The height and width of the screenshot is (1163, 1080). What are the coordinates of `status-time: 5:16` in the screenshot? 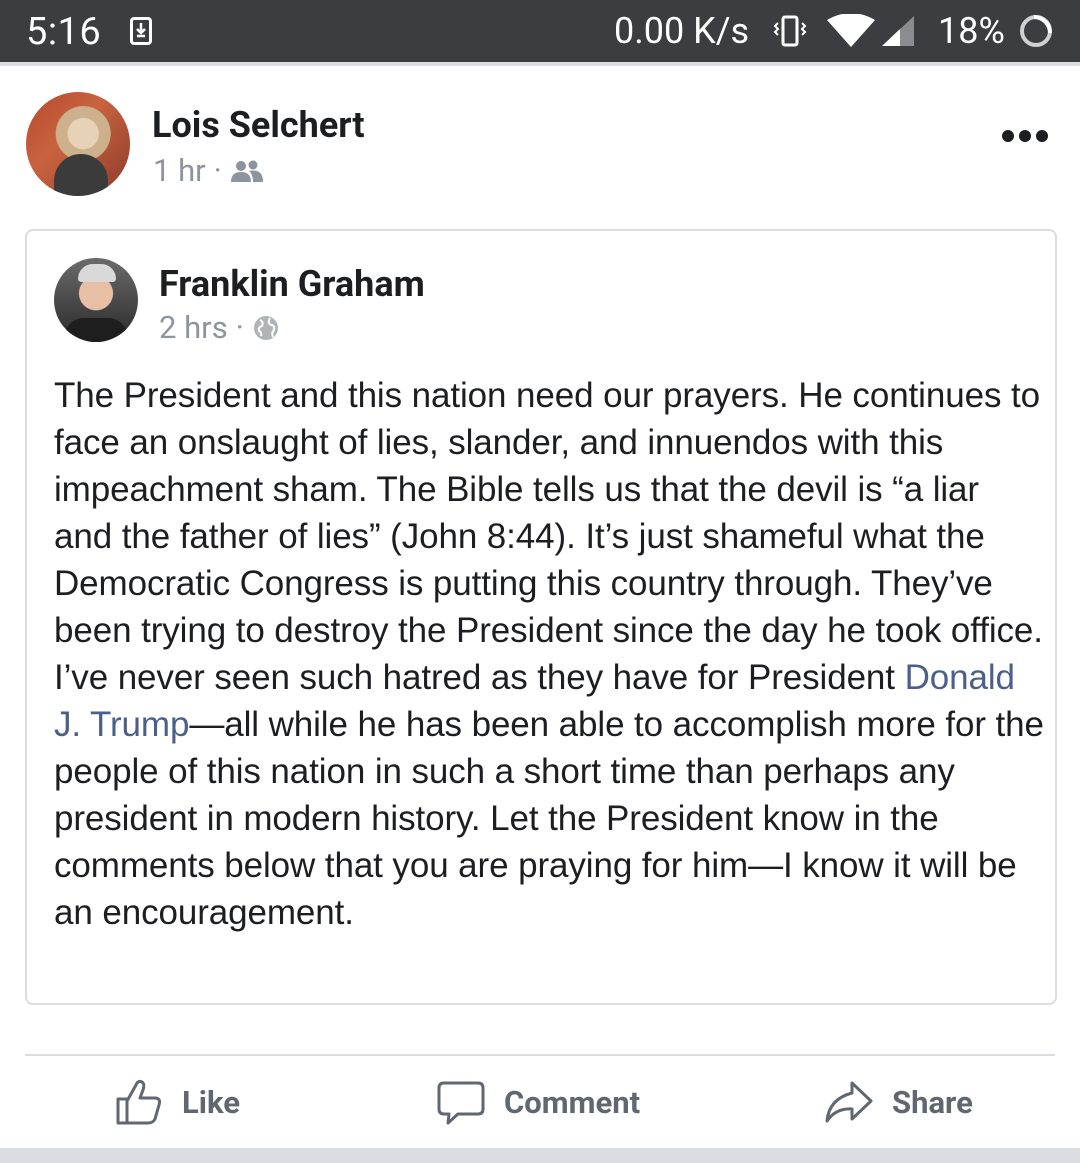 It's located at (64, 32).